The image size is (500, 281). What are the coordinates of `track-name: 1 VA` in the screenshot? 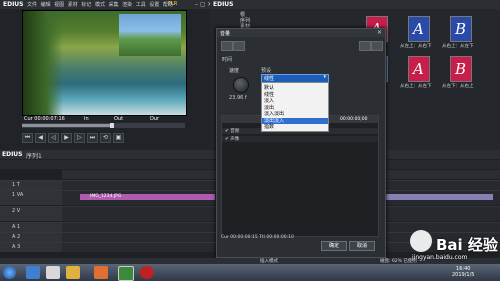 It's located at (18, 195).